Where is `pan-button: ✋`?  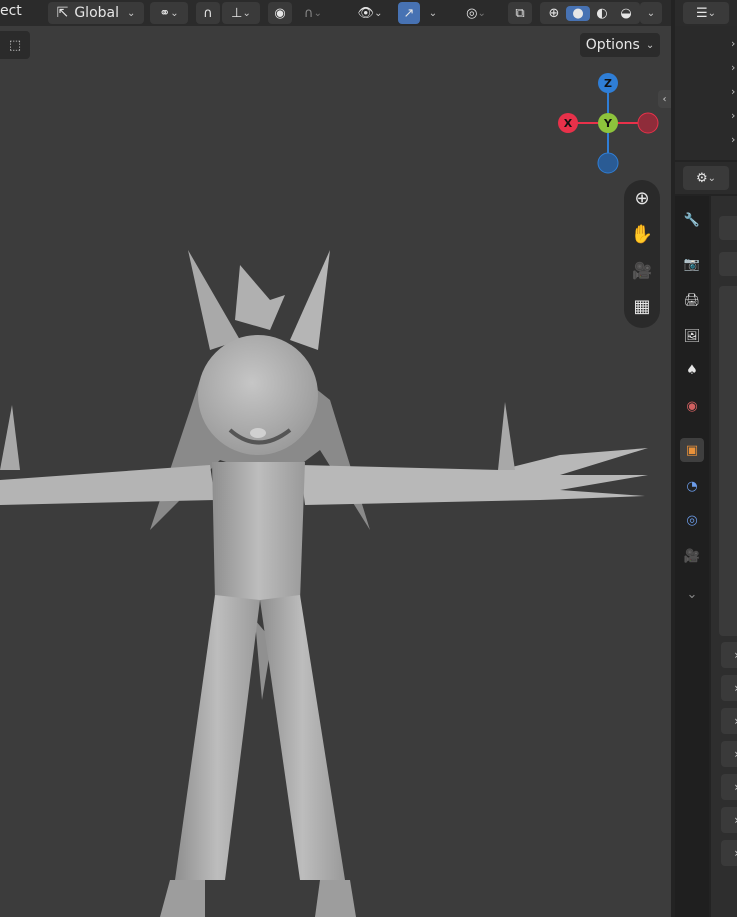
pan-button: ✋ is located at coordinates (642, 234).